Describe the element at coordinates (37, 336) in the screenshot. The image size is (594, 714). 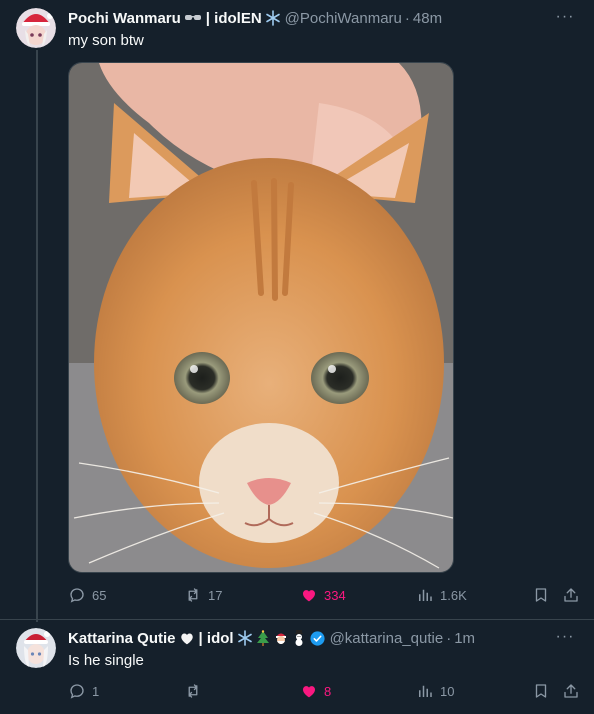
I see `thread-line` at that location.